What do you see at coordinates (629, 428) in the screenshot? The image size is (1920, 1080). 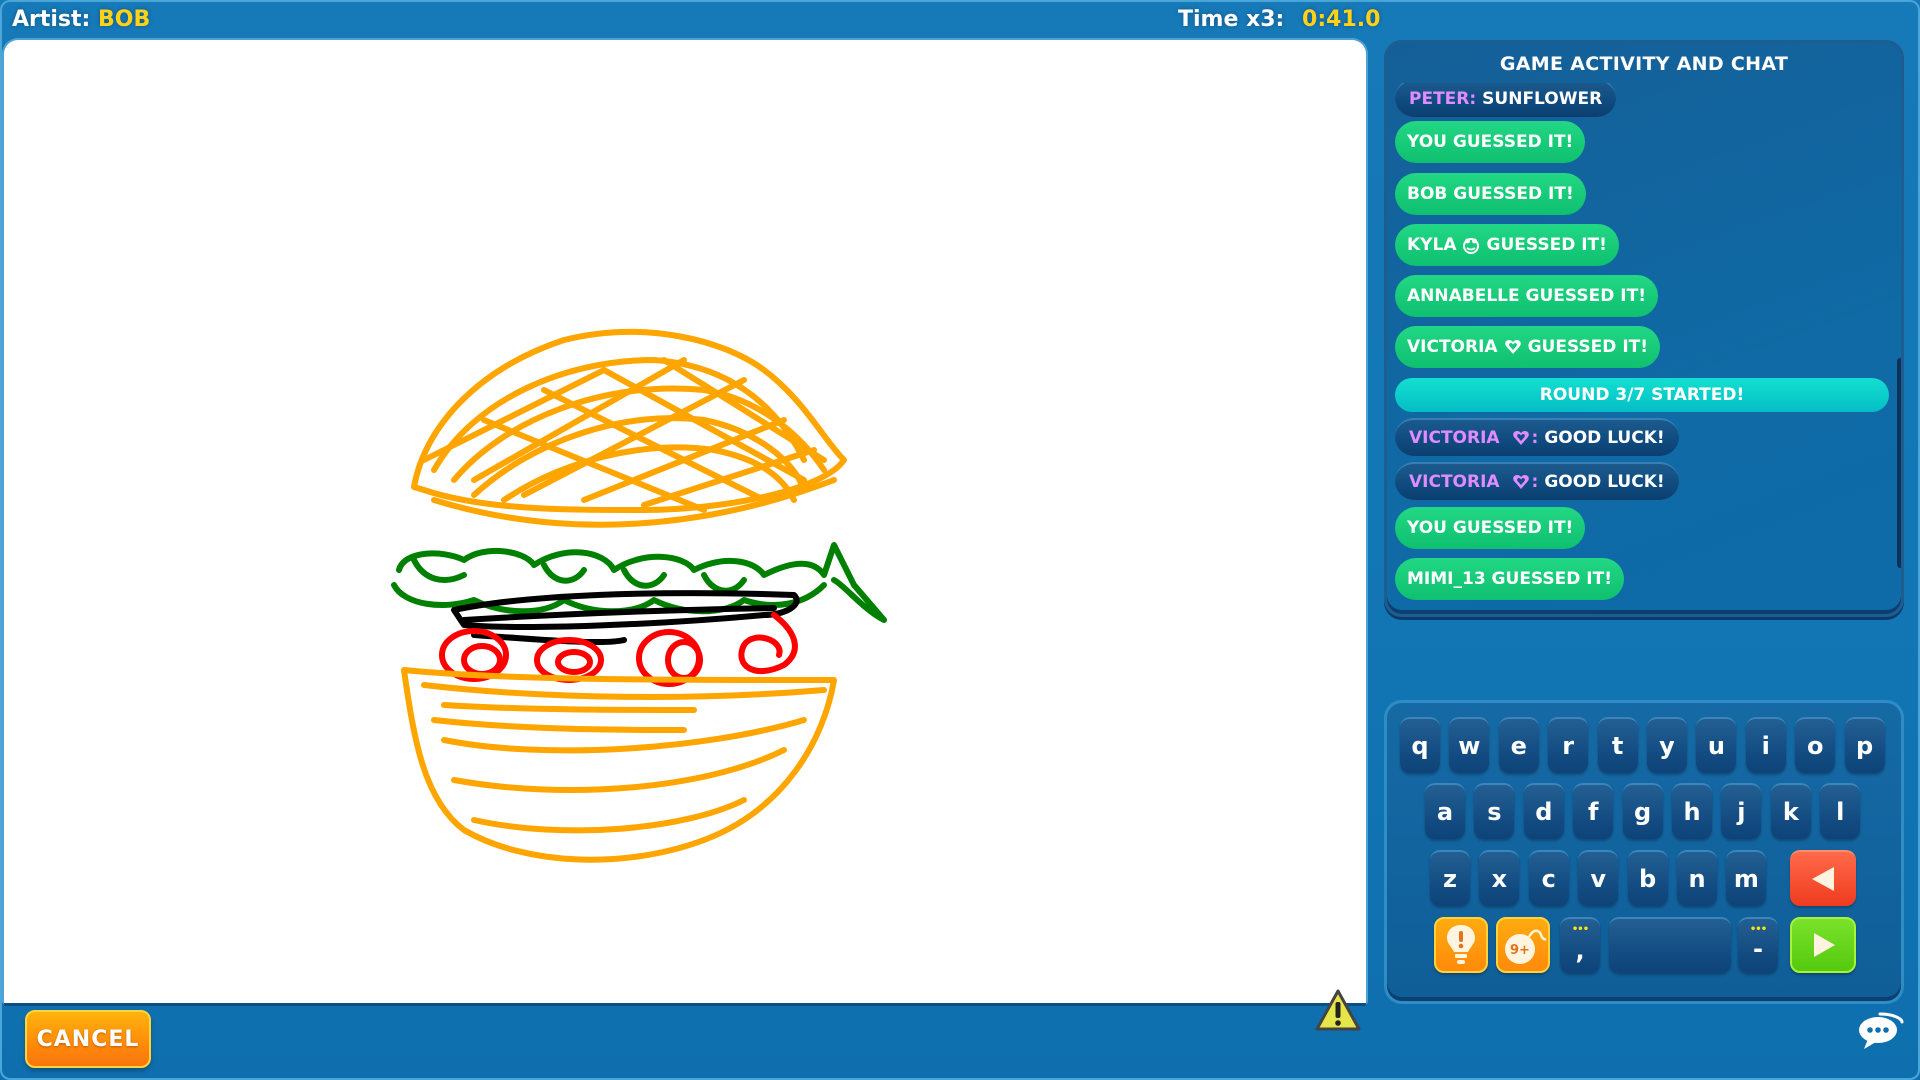 I see `drawing-stroke-top-bun` at bounding box center [629, 428].